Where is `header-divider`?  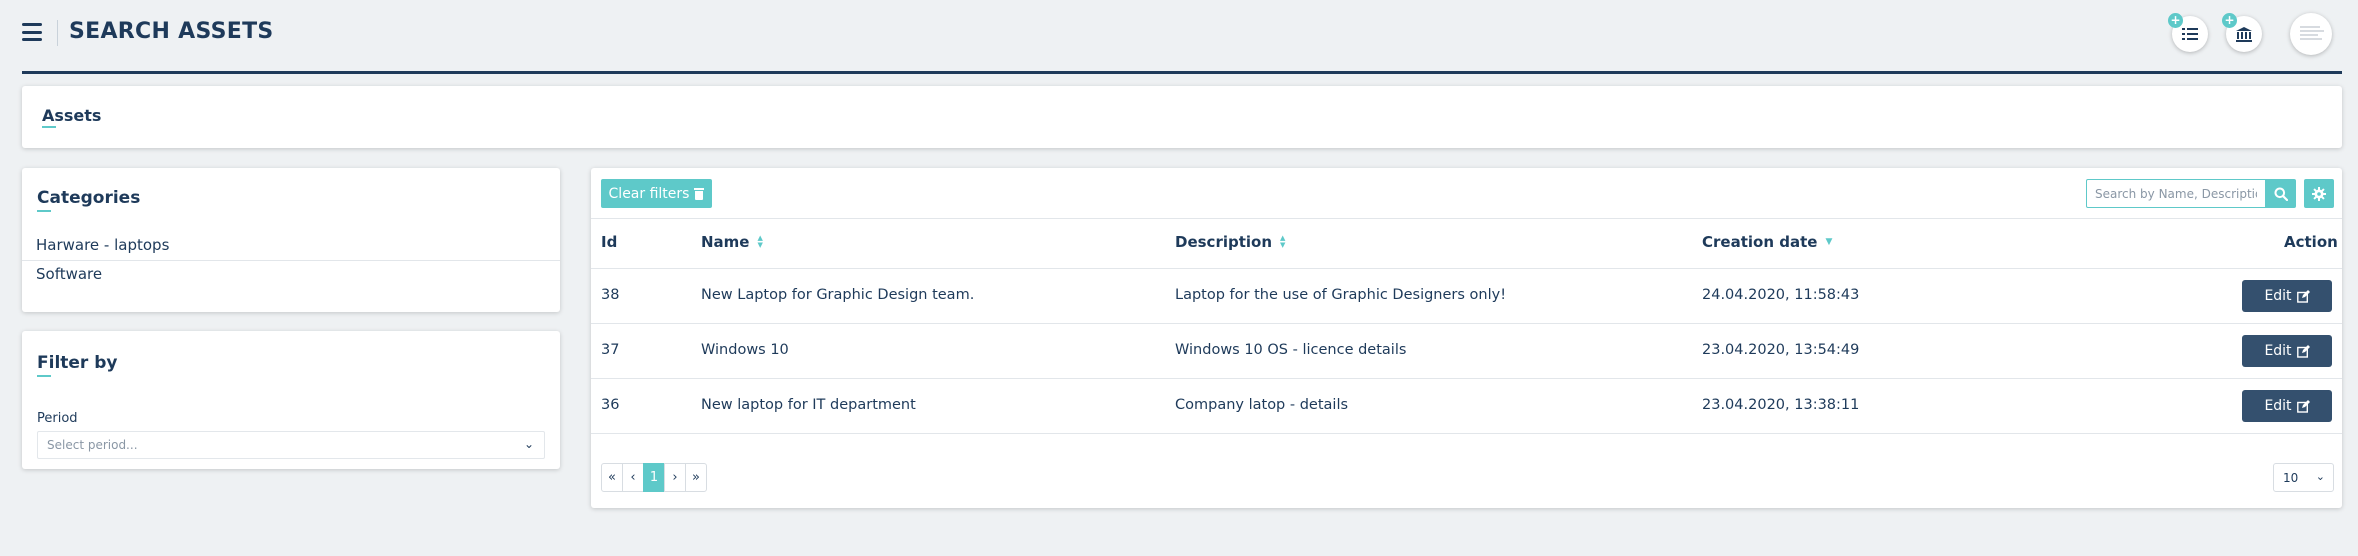 header-divider is located at coordinates (1182, 72).